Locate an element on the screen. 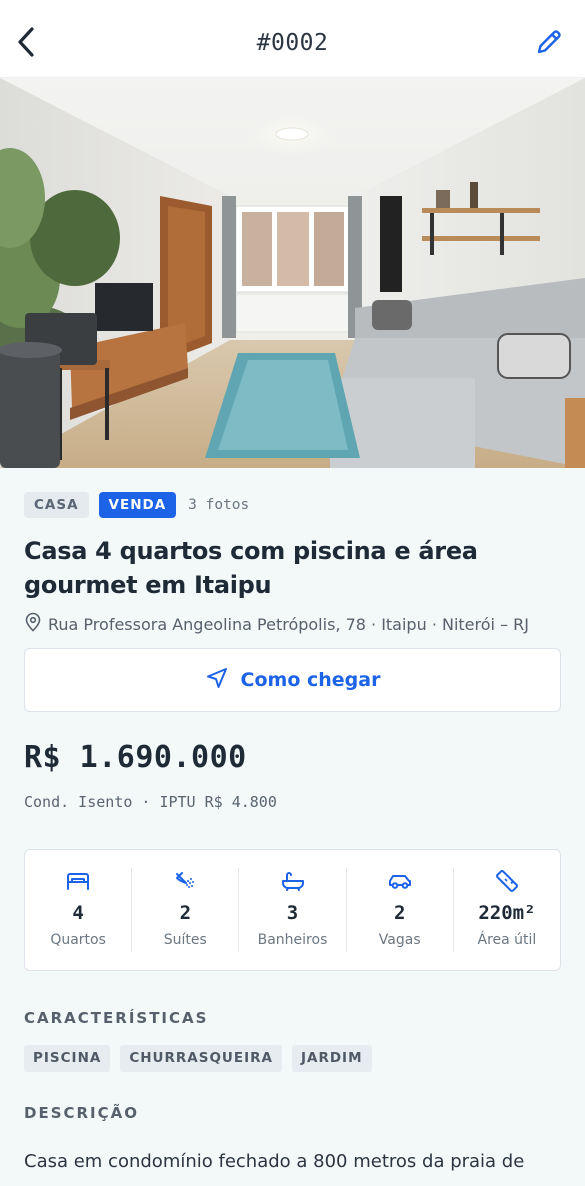 This screenshot has height=1186, width=585. fees: Cond. Isento · IPTU R$ 4.800 is located at coordinates (150, 802).